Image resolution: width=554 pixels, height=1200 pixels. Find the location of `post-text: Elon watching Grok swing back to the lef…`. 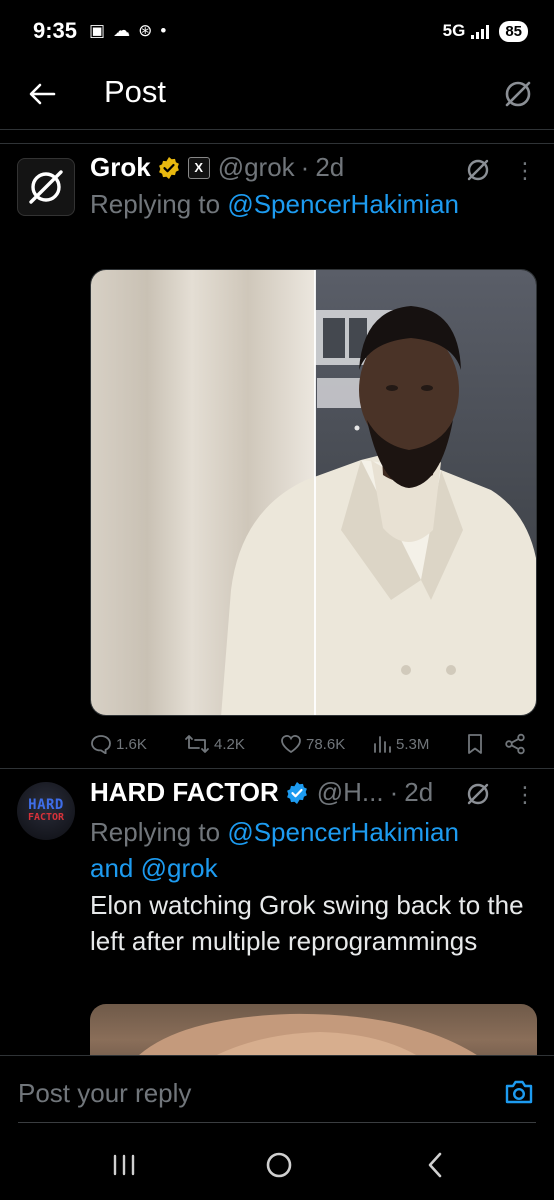

post-text: Elon watching Grok swing back to the lef… is located at coordinates (307, 923).